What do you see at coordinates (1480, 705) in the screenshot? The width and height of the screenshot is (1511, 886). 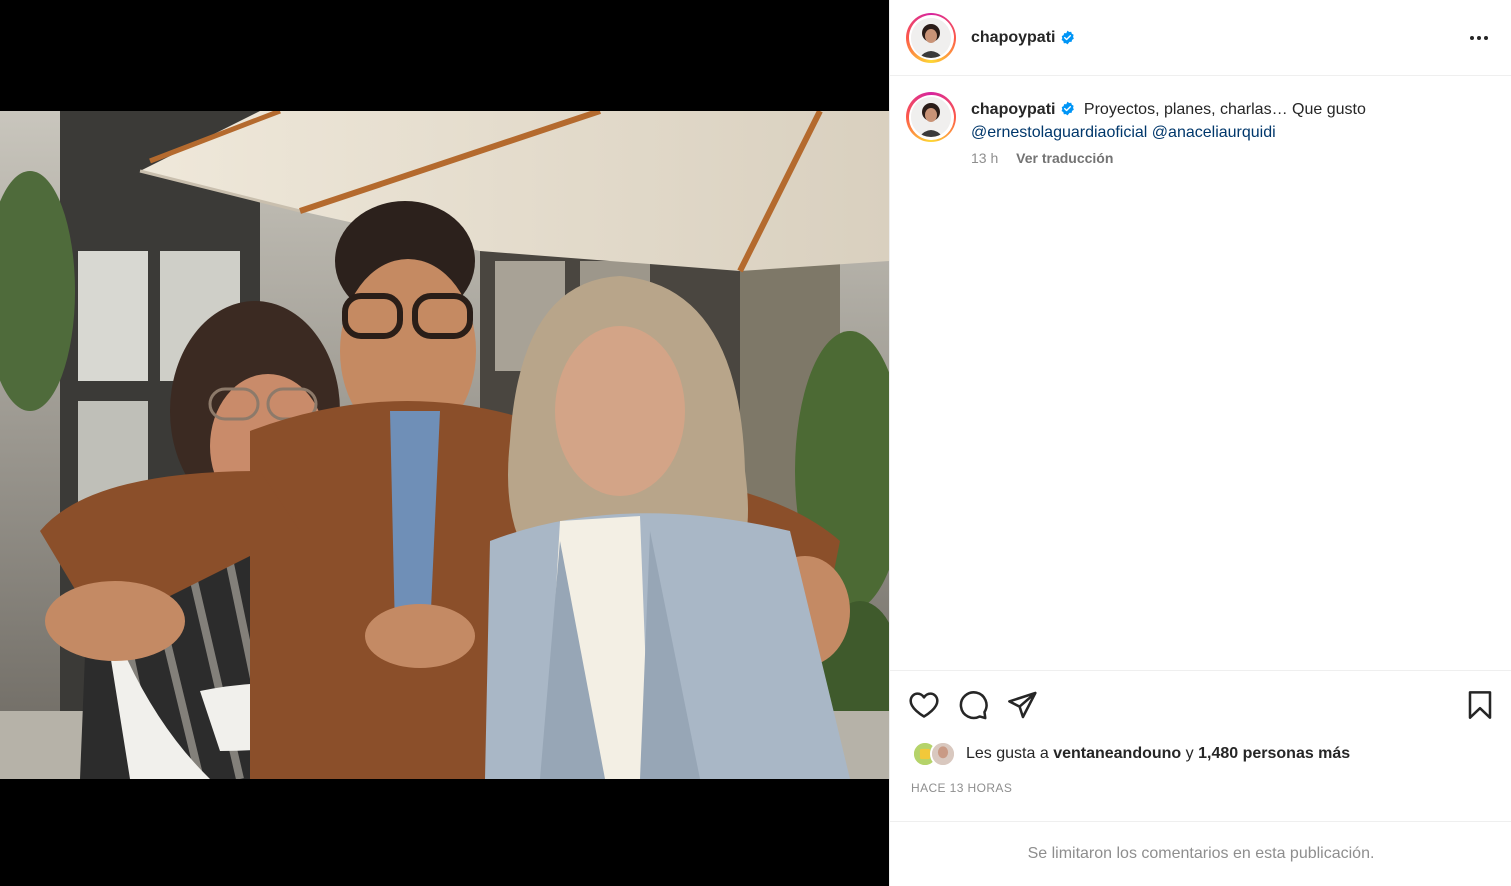 I see `bookmark-icon` at bounding box center [1480, 705].